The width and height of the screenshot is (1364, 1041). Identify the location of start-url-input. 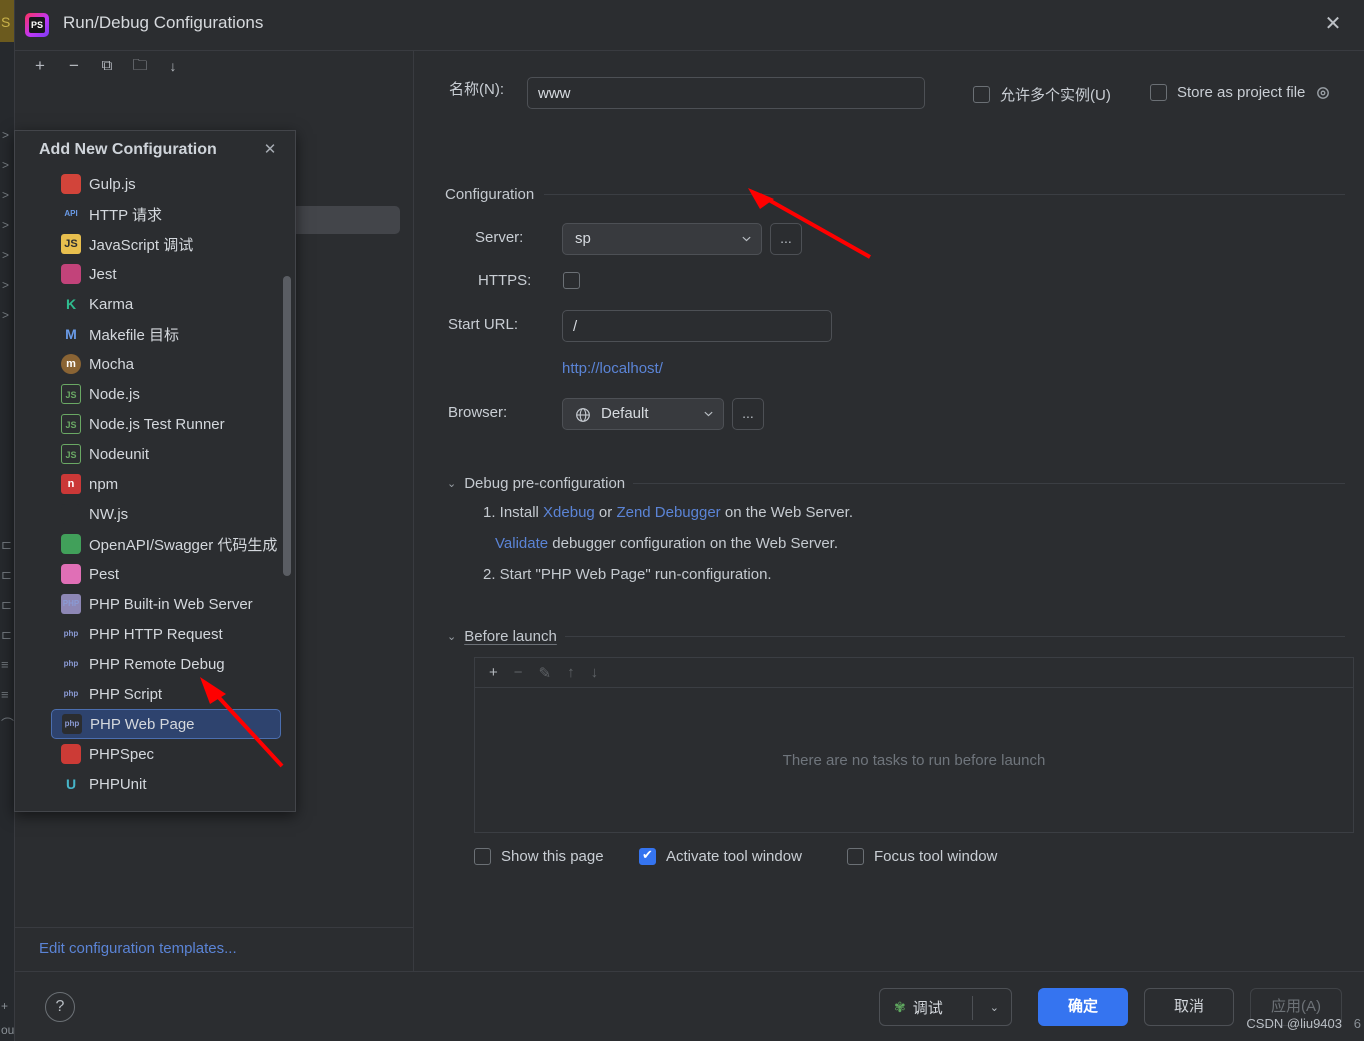
(697, 326).